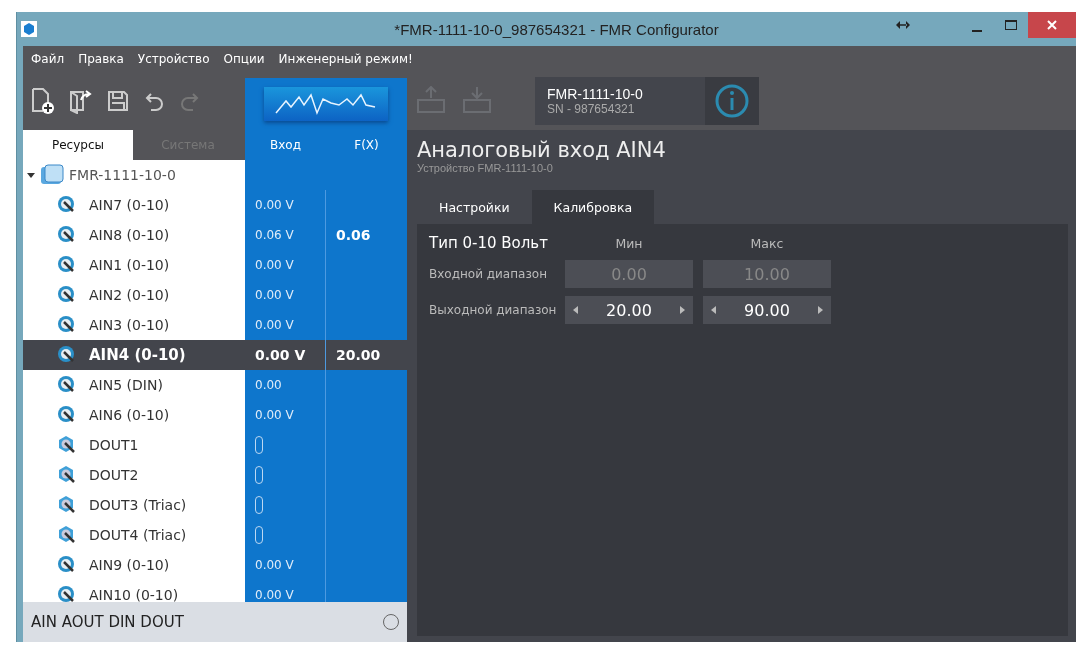 The image size is (1076, 646). Describe the element at coordinates (129, 295) in the screenshot. I see `resource-name: AIN2 (0-10)` at that location.